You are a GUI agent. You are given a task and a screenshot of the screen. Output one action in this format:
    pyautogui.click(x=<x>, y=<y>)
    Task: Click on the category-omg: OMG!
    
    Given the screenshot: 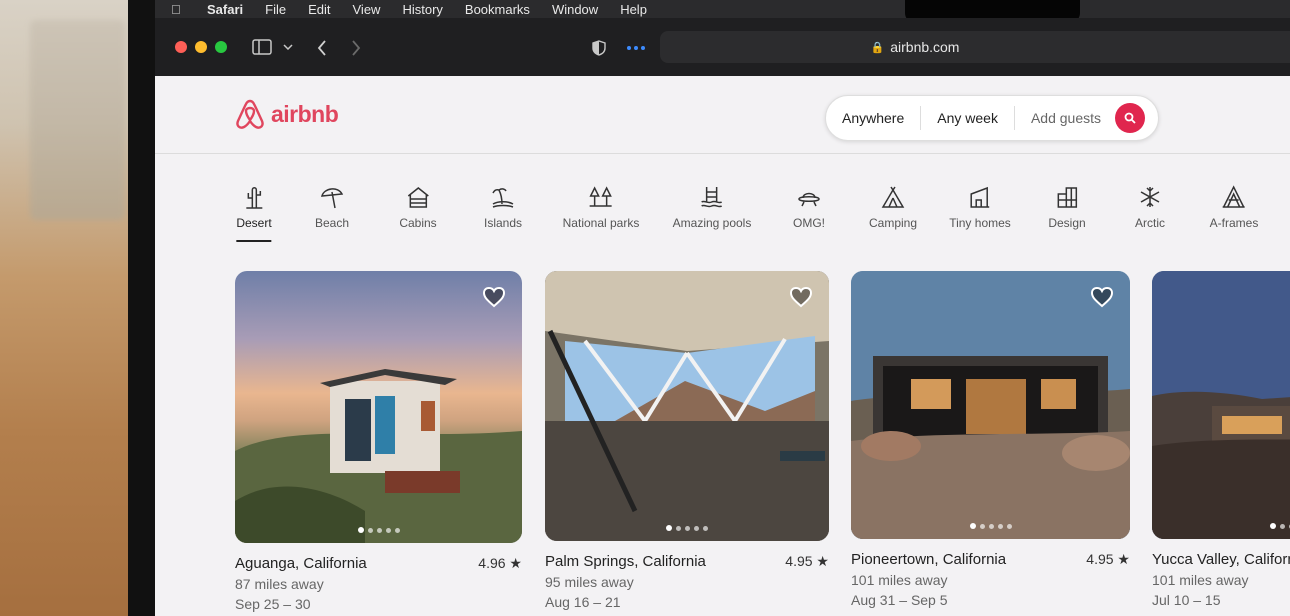 What is the action you would take?
    pyautogui.click(x=809, y=207)
    